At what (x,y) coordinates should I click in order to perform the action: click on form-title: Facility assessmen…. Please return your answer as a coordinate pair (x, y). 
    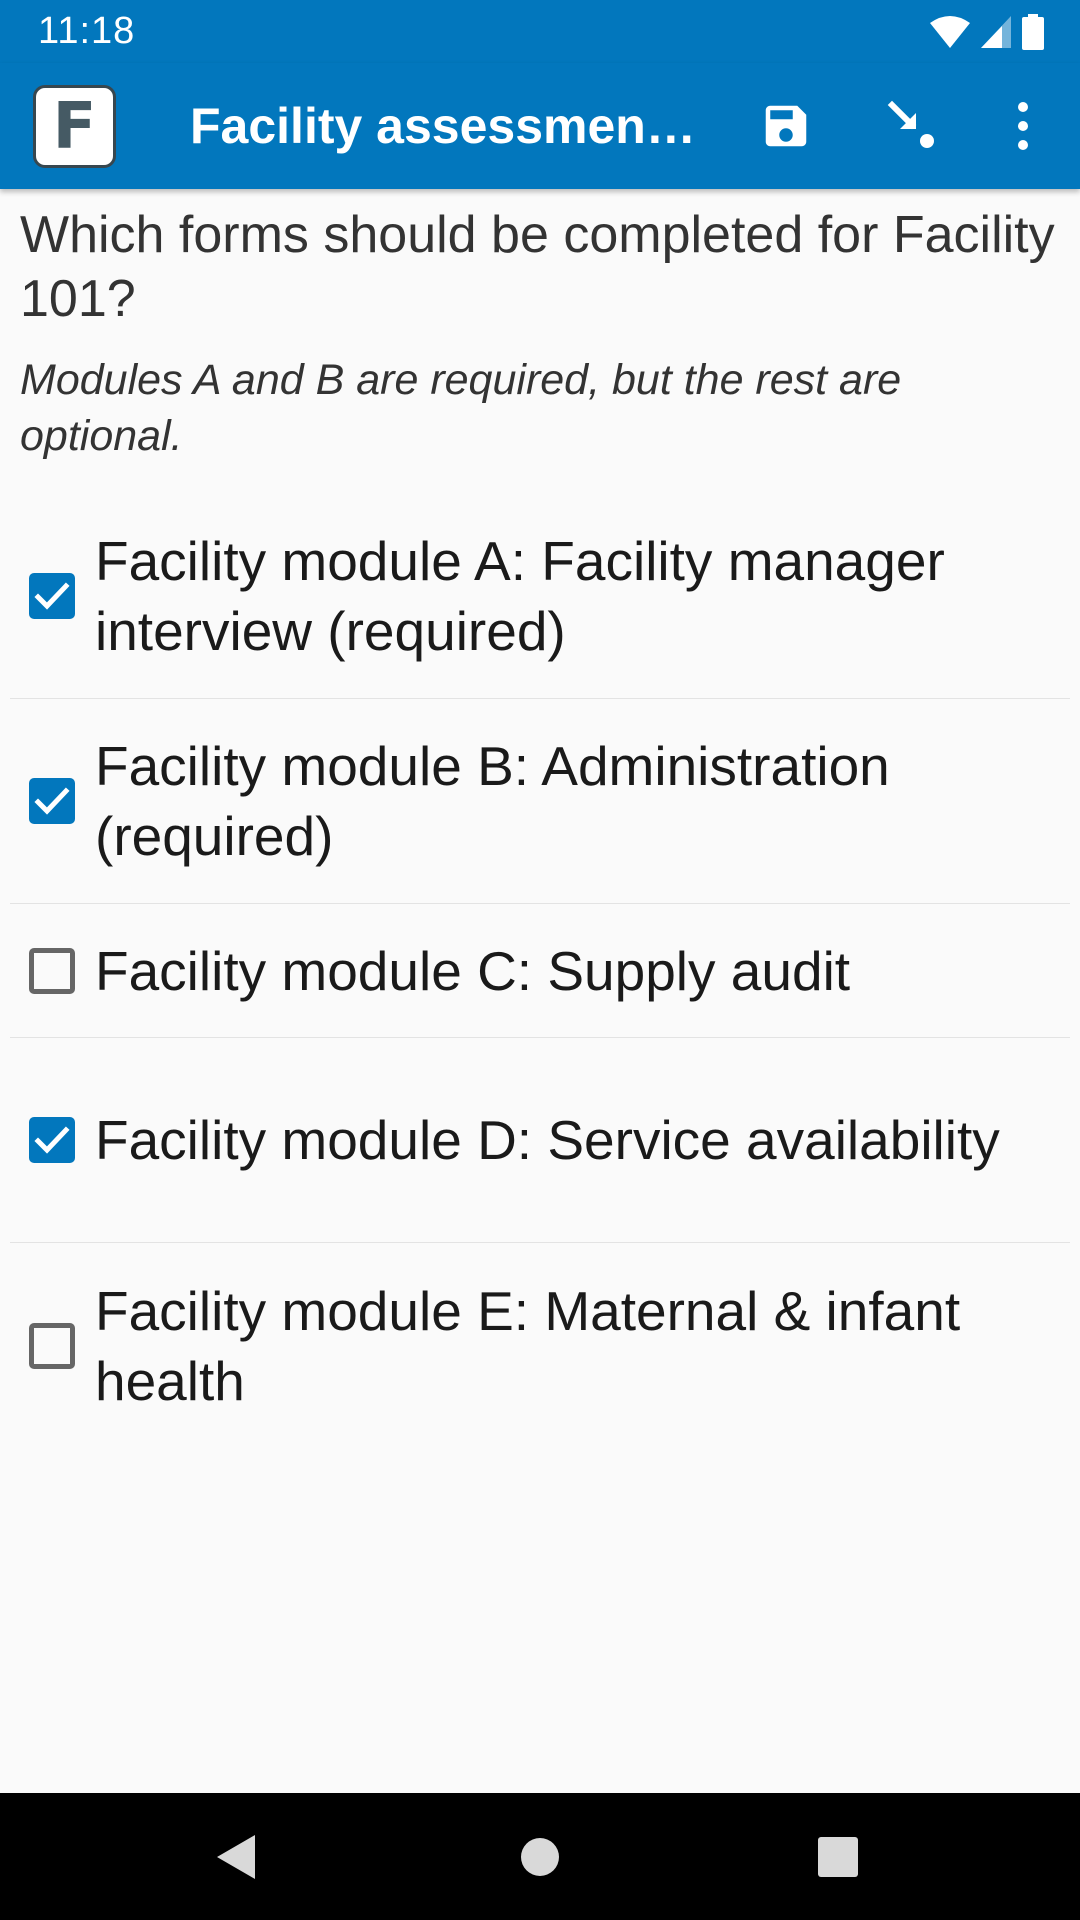
    Looking at the image, I should click on (450, 126).